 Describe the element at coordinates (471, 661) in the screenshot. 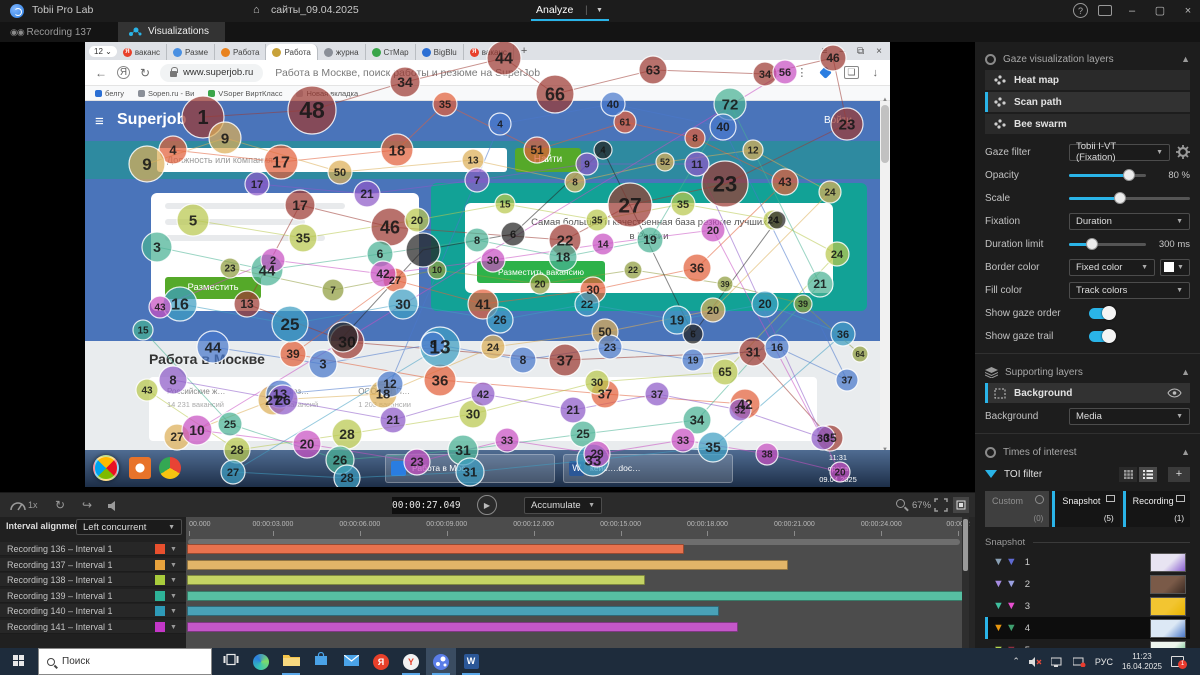

I see `taskbar-app-word: W` at that location.